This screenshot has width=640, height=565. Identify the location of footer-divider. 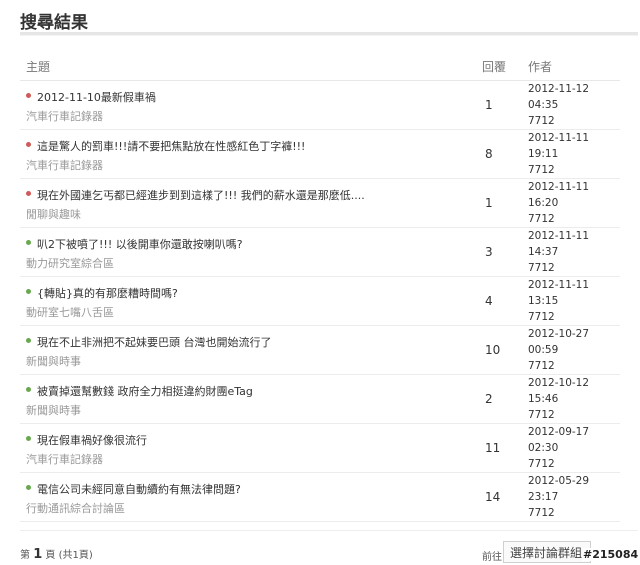
(329, 530).